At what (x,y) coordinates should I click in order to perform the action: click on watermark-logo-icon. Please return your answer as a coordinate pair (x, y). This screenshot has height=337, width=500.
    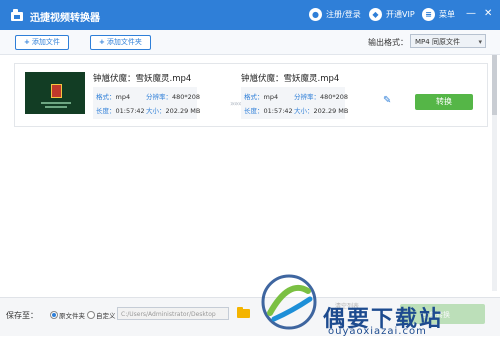
    Looking at the image, I should click on (289, 302).